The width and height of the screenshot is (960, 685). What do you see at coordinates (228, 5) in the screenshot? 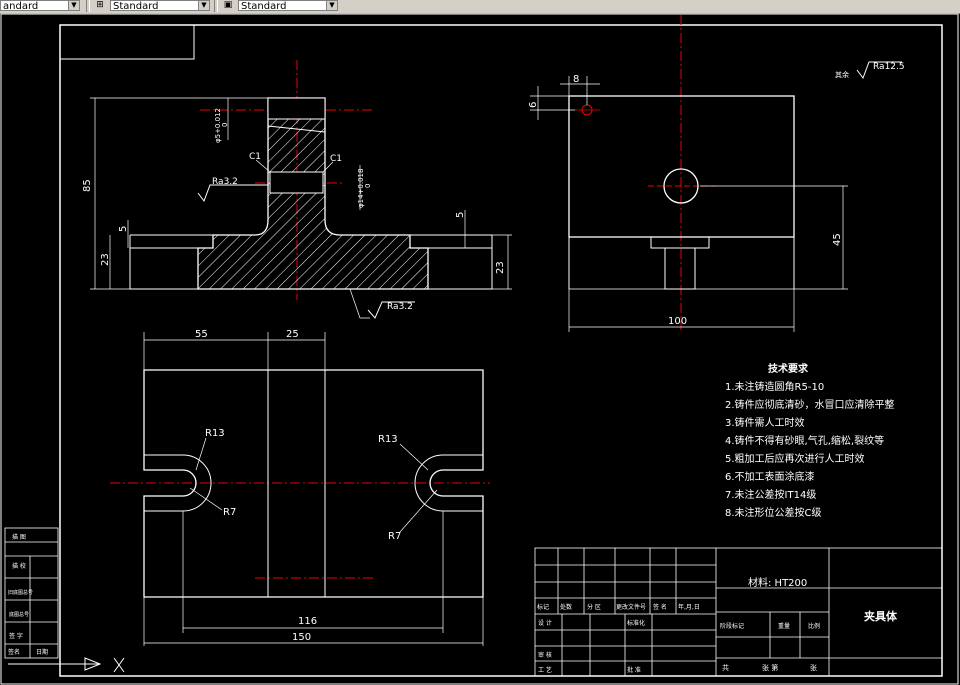
I see `text-style-icon: ▣` at bounding box center [228, 5].